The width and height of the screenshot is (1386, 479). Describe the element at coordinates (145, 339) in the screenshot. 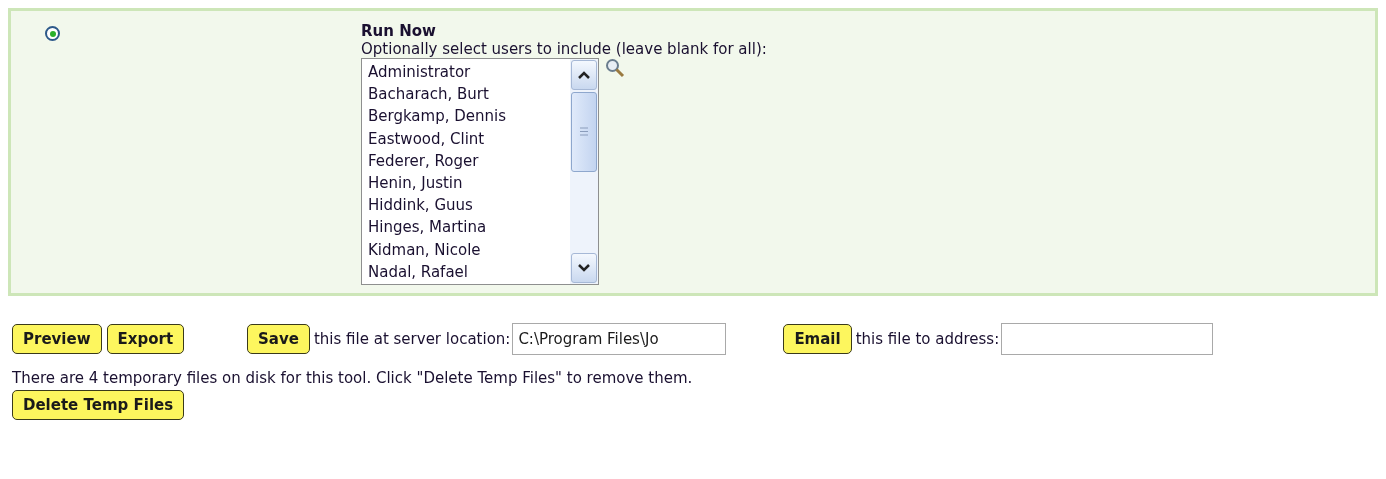

I see `export-button: Export` at that location.